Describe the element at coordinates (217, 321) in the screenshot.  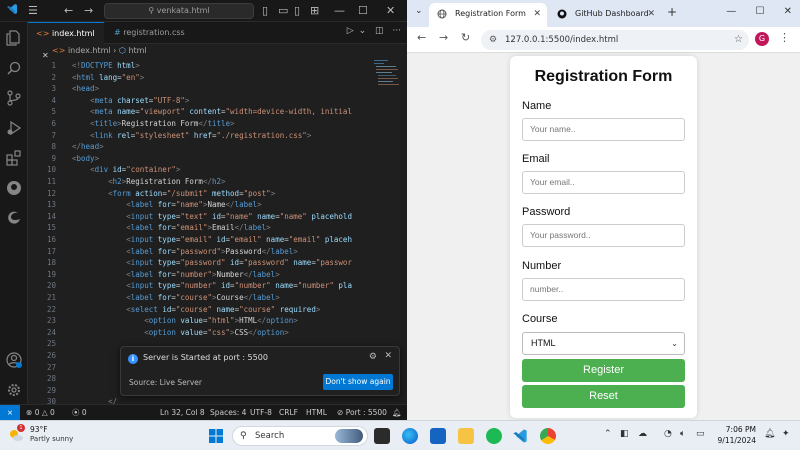
I see `code-line: 23 <option value="html">HTML</option>` at that location.